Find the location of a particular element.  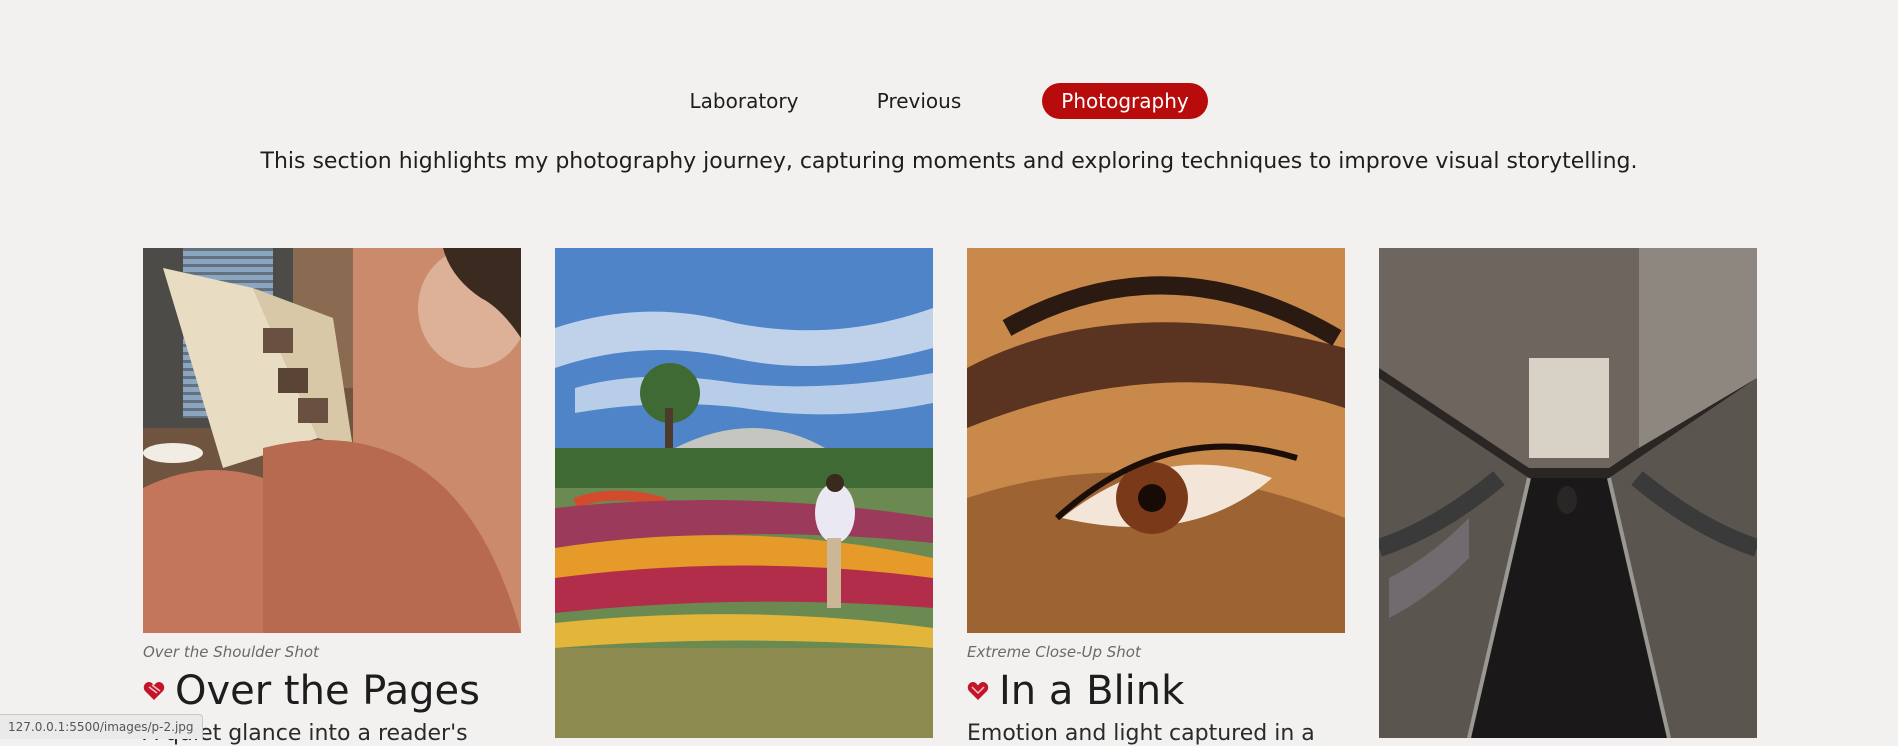

photo-title-row: Over the Pages is located at coordinates (311, 691).